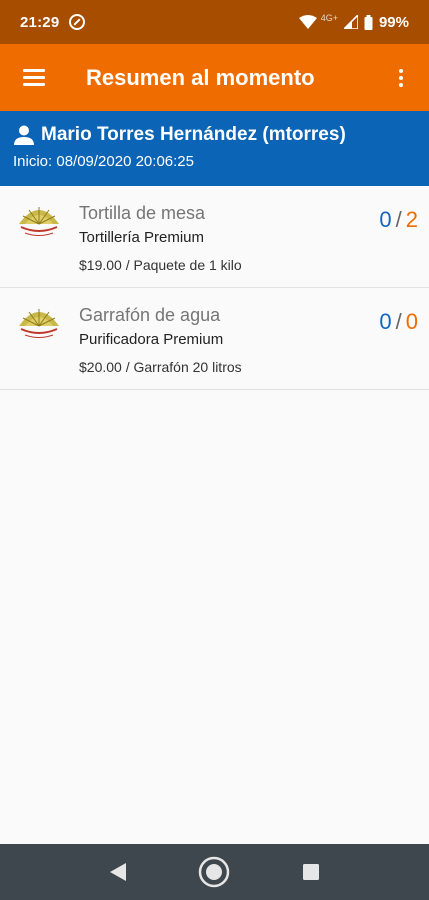  What do you see at coordinates (411, 219) in the screenshot?
I see `count-b: 2` at bounding box center [411, 219].